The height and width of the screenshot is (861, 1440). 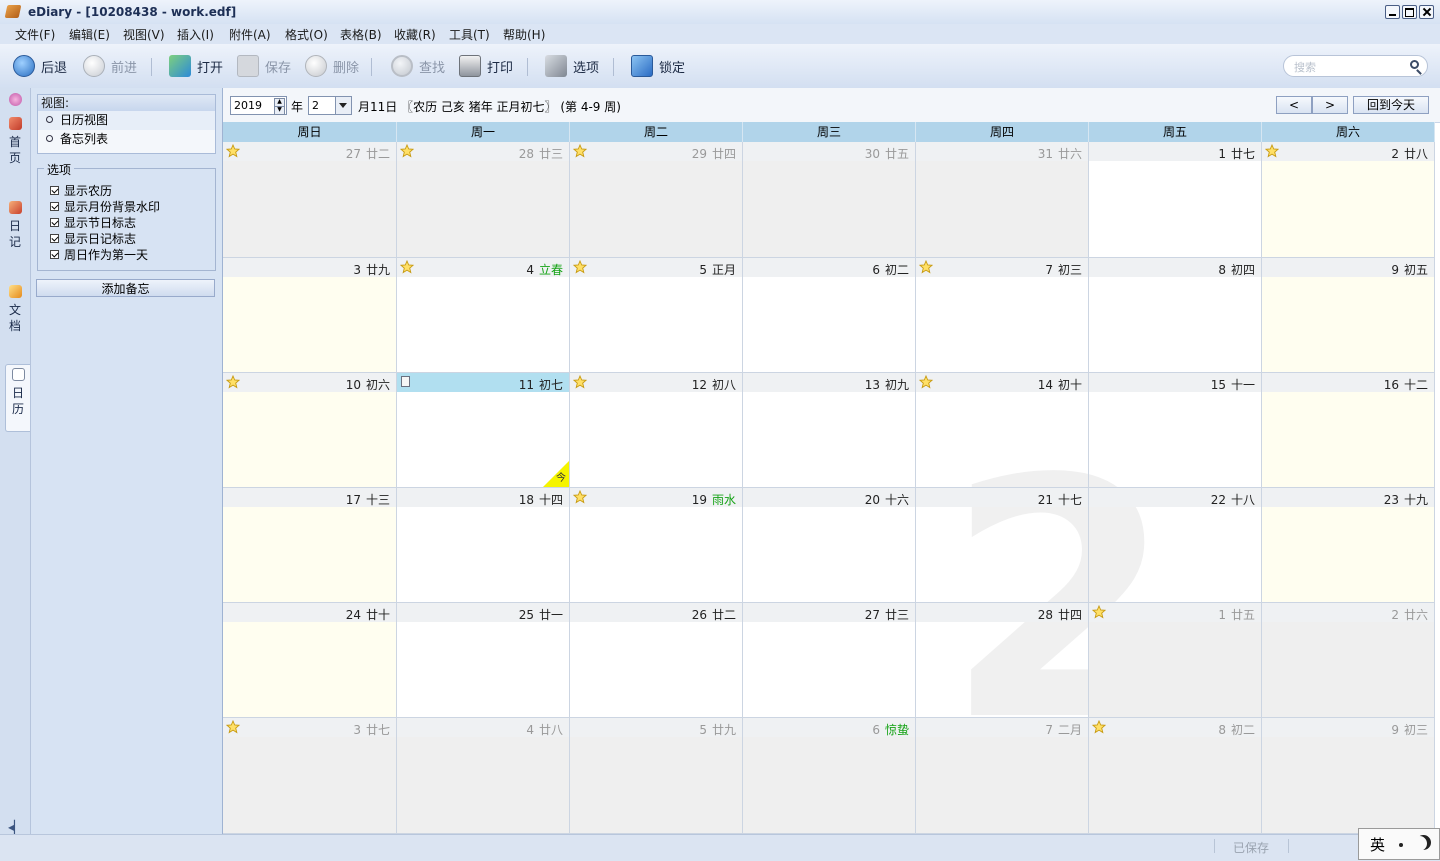 What do you see at coordinates (723, 385) in the screenshot?
I see `lunar-date: 初八` at bounding box center [723, 385].